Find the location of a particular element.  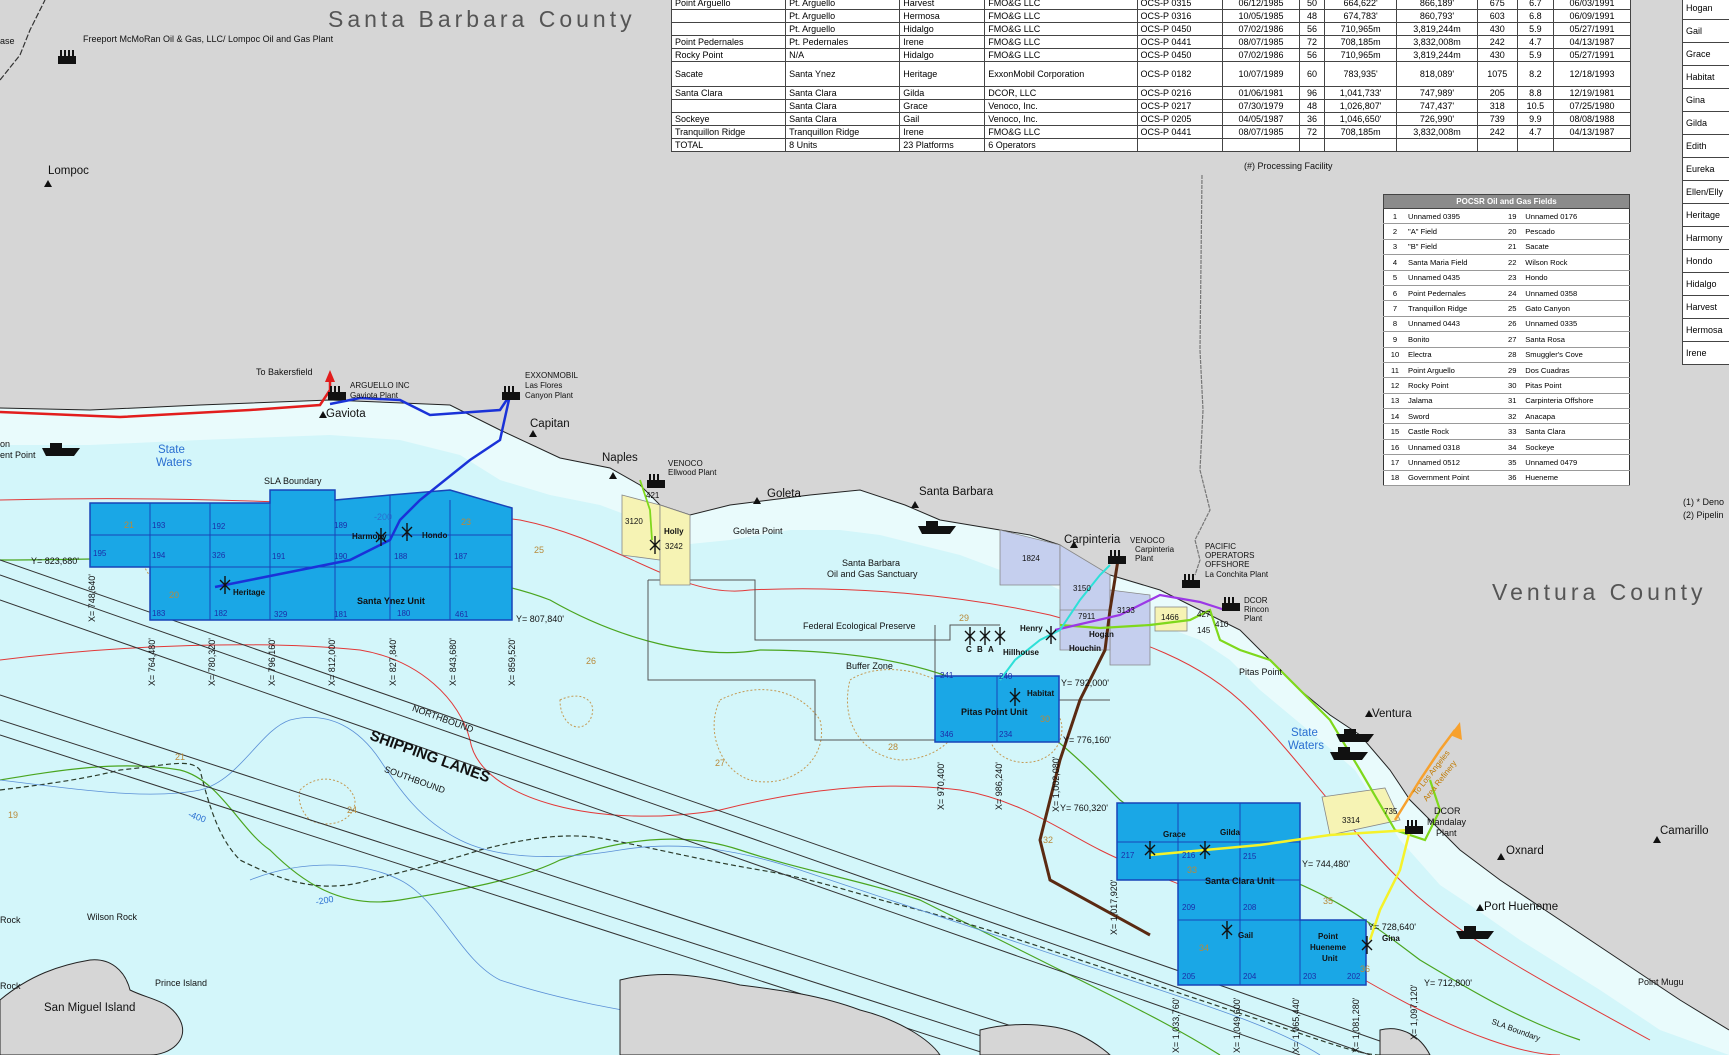

platform-table-cell is located at coordinates (1361, 145).